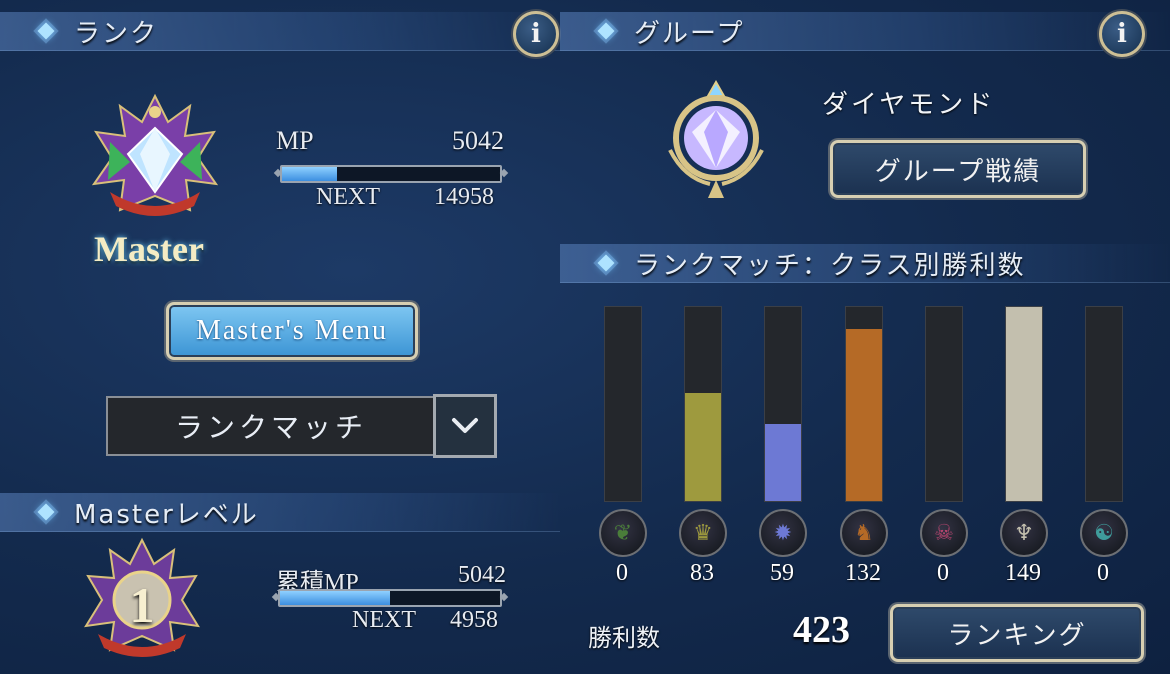  I want to click on class-win-count-shadowcraft: 0, so click(943, 573).